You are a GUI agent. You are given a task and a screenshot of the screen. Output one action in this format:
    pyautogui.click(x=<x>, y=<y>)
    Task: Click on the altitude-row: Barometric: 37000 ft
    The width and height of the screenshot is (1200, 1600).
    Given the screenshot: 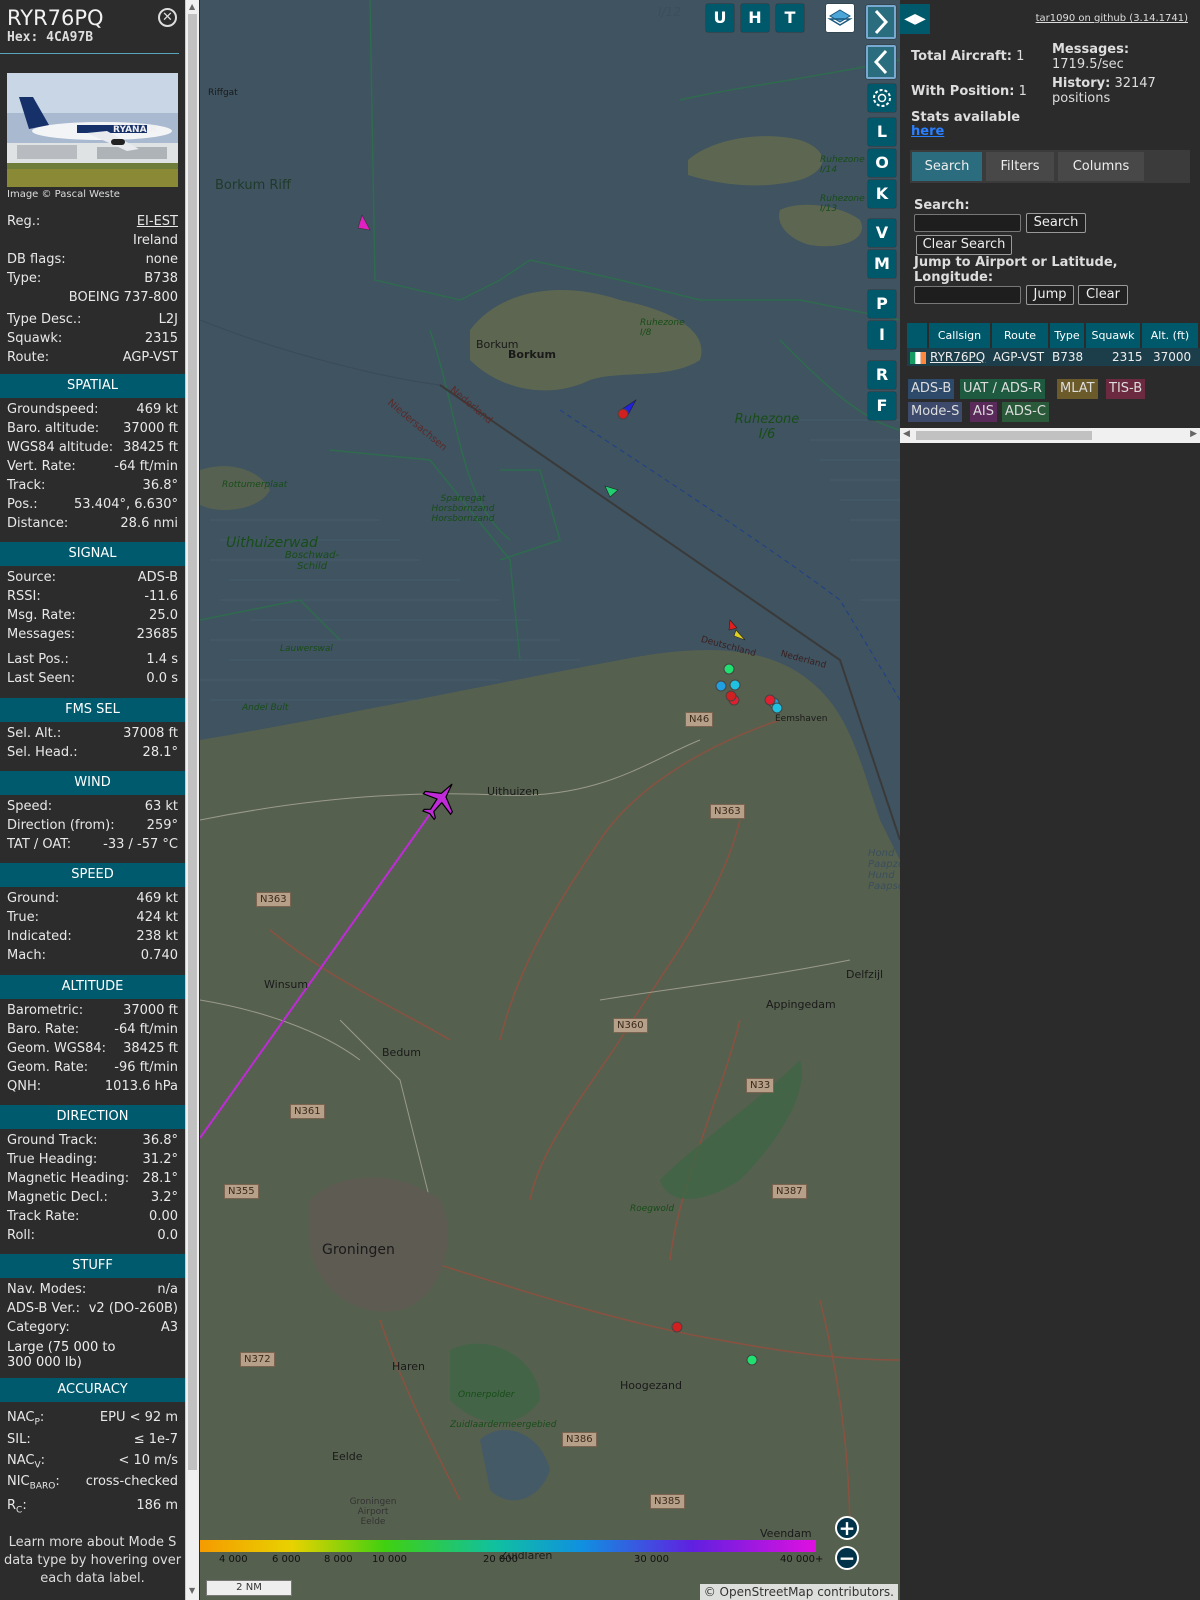 What is the action you would take?
    pyautogui.click(x=92, y=1010)
    